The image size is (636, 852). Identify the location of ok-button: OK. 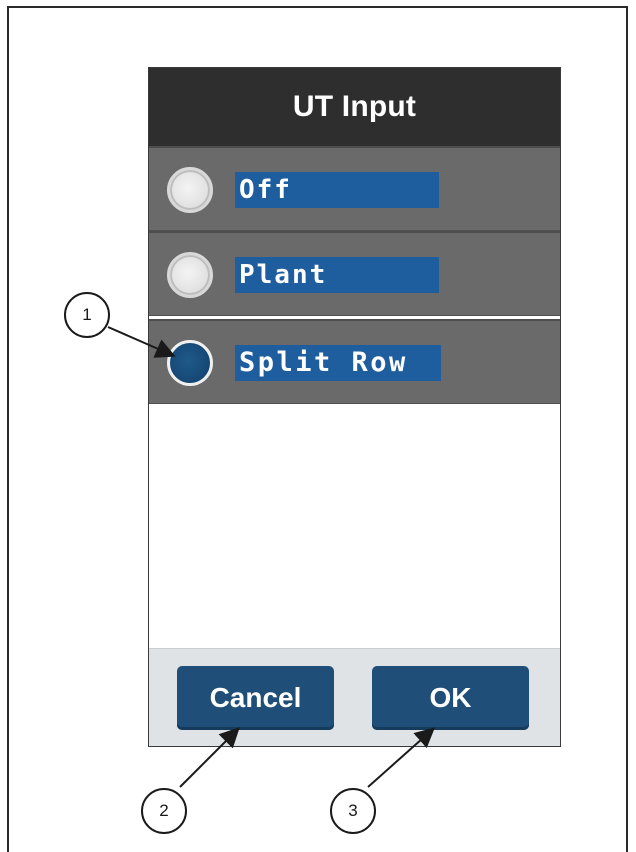
(450, 698).